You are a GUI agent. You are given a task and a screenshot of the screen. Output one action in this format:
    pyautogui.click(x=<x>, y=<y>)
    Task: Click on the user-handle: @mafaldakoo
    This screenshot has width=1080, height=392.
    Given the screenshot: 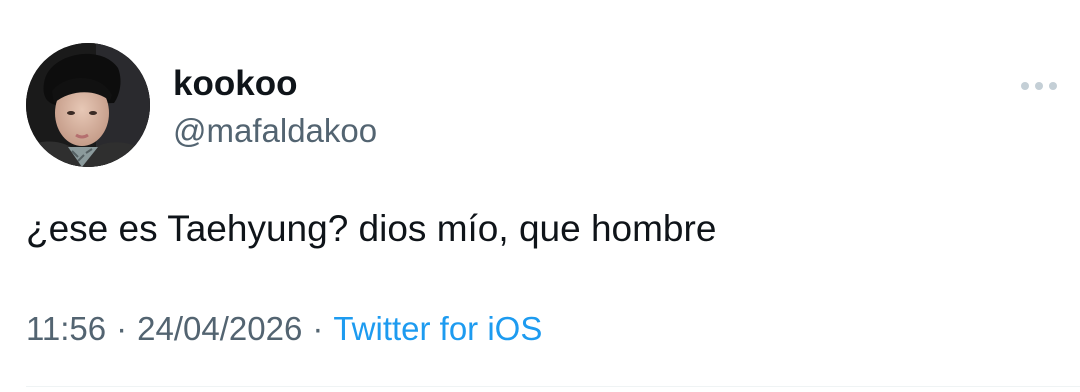 What is the action you would take?
    pyautogui.click(x=275, y=131)
    